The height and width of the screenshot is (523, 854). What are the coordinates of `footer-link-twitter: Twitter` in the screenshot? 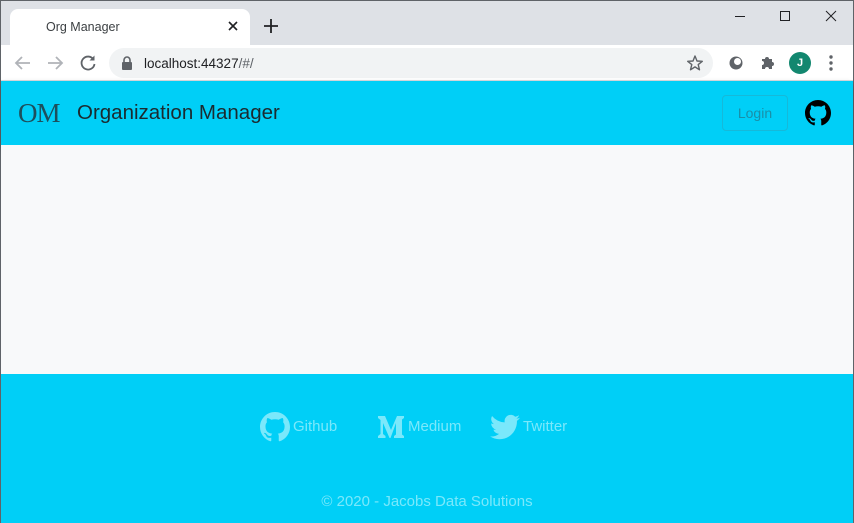 It's located at (535, 427).